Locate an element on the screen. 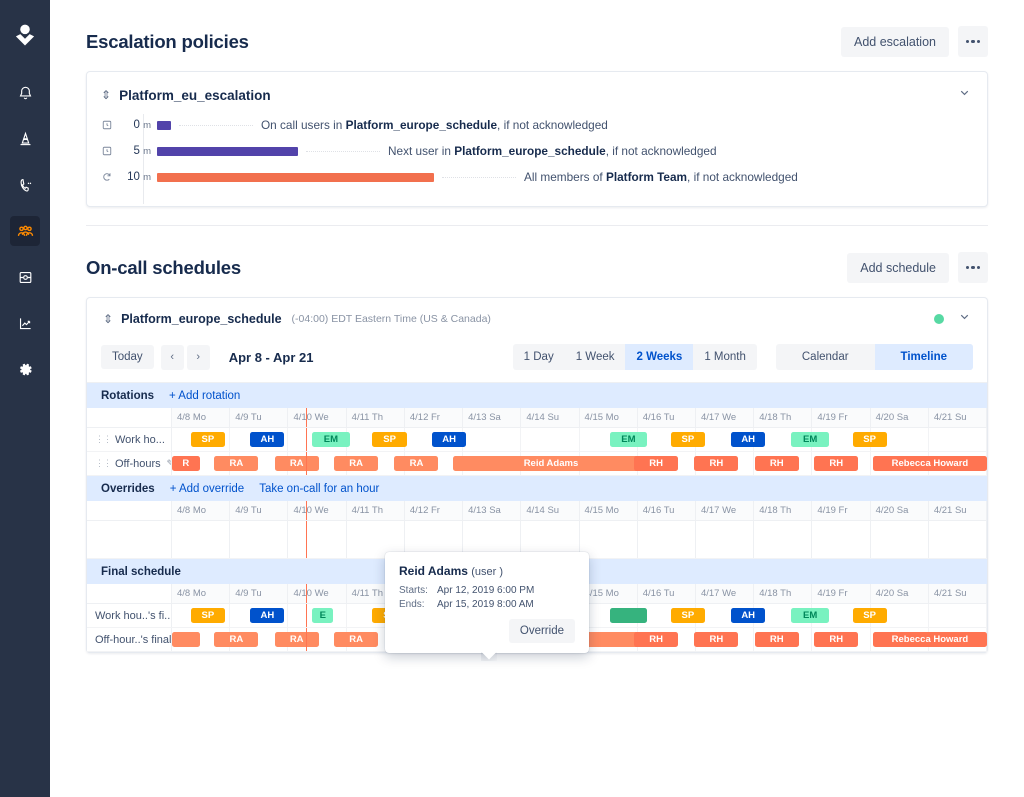 The height and width of the screenshot is (797, 1024). override-button: Override is located at coordinates (541, 631).